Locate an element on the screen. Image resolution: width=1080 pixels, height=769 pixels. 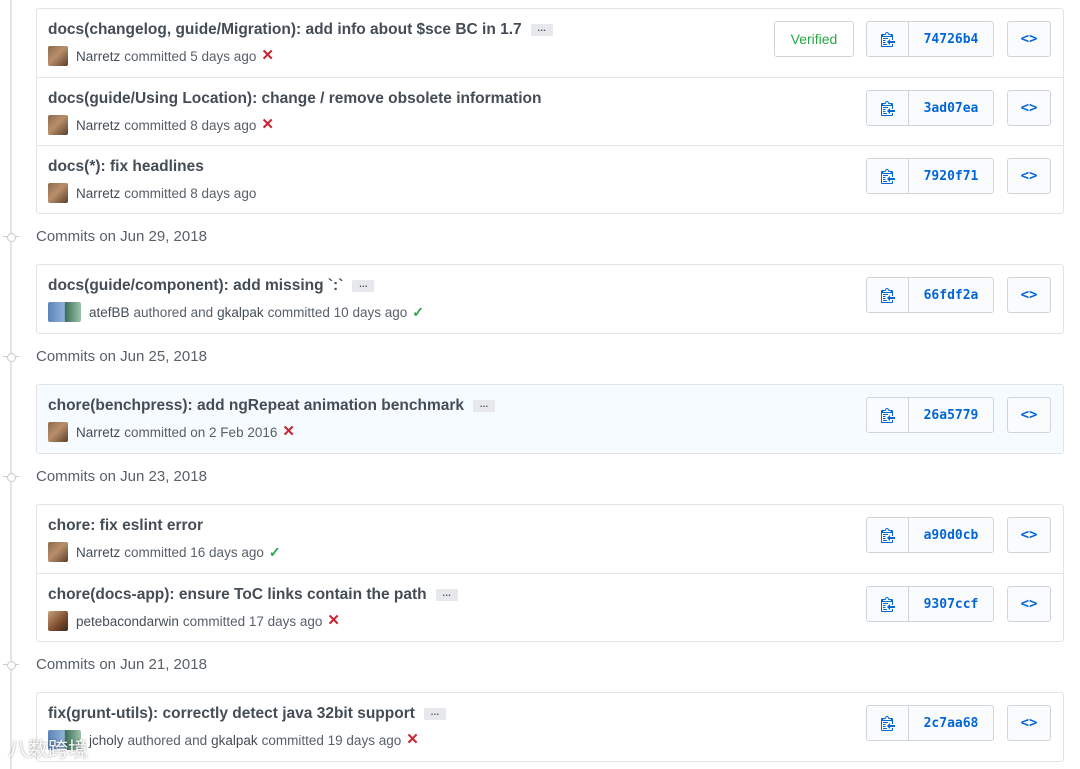
commit-time: committed 5 days ago is located at coordinates (190, 56).